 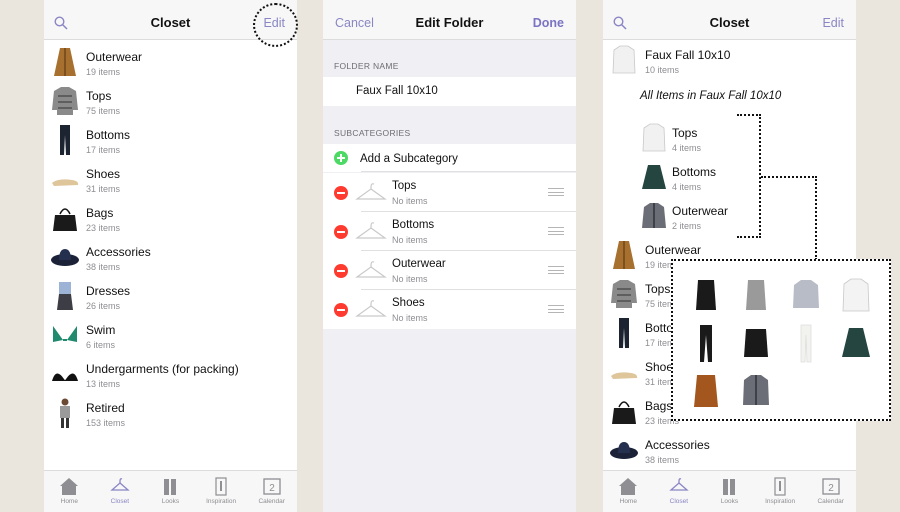 I want to click on top-black-item, so click(x=706, y=295).